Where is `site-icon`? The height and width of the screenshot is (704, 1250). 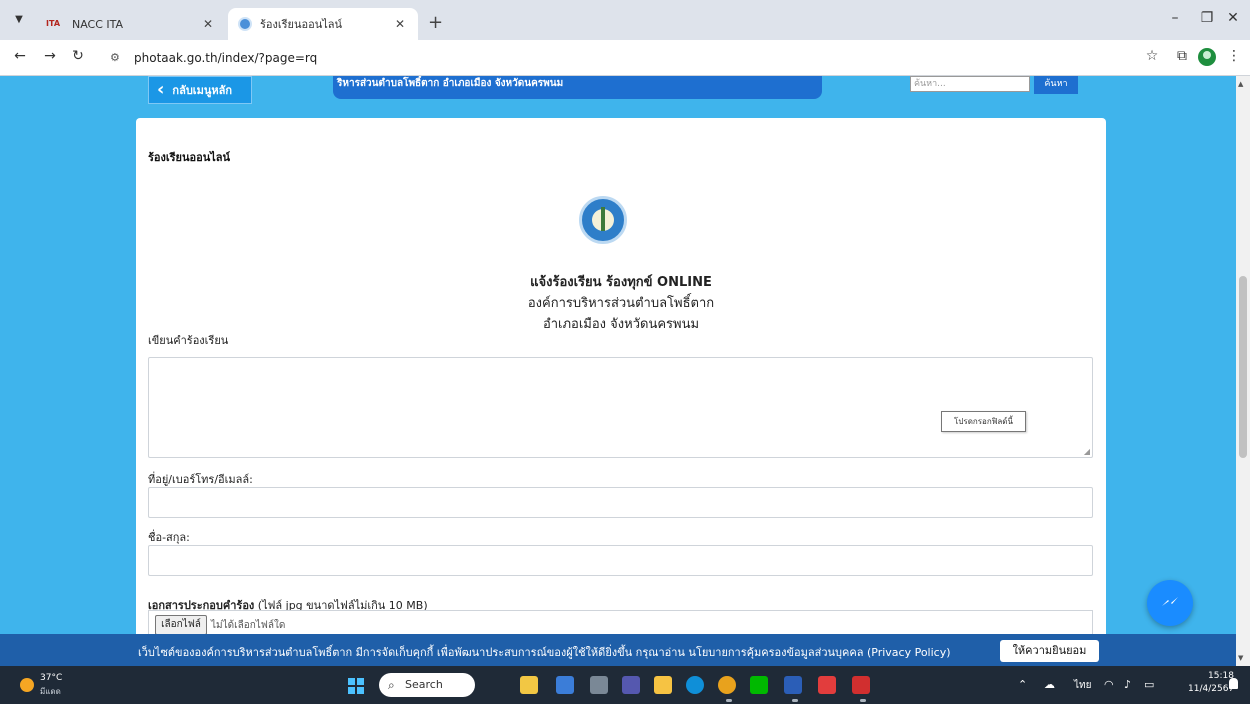 site-icon is located at coordinates (245, 24).